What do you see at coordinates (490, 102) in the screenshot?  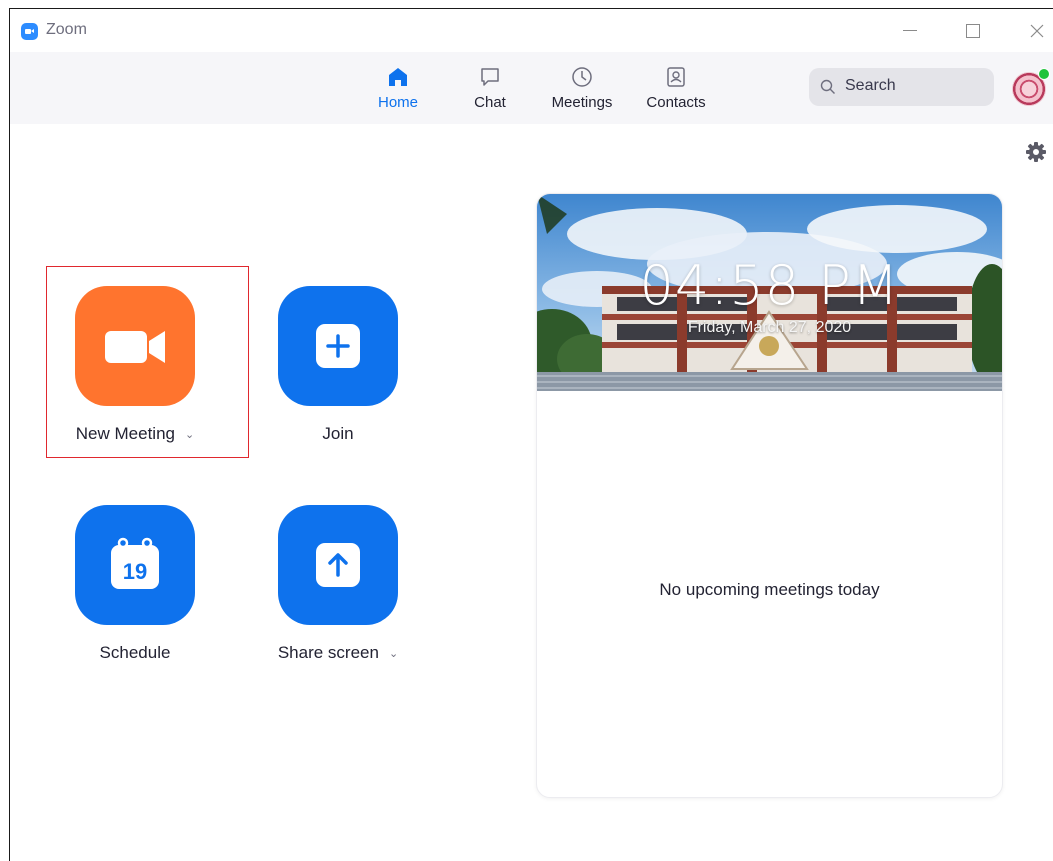 I see `tab-chat-label: Chat` at bounding box center [490, 102].